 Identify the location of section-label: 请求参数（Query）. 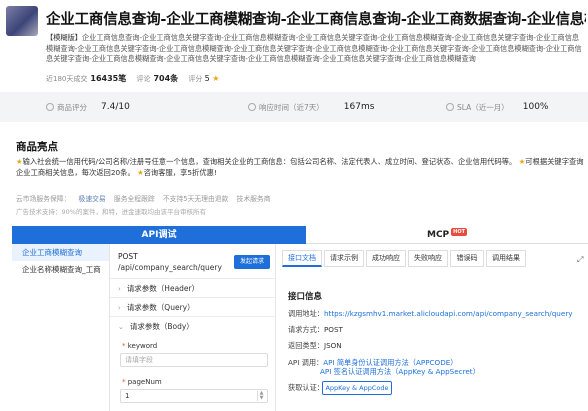
(160, 307).